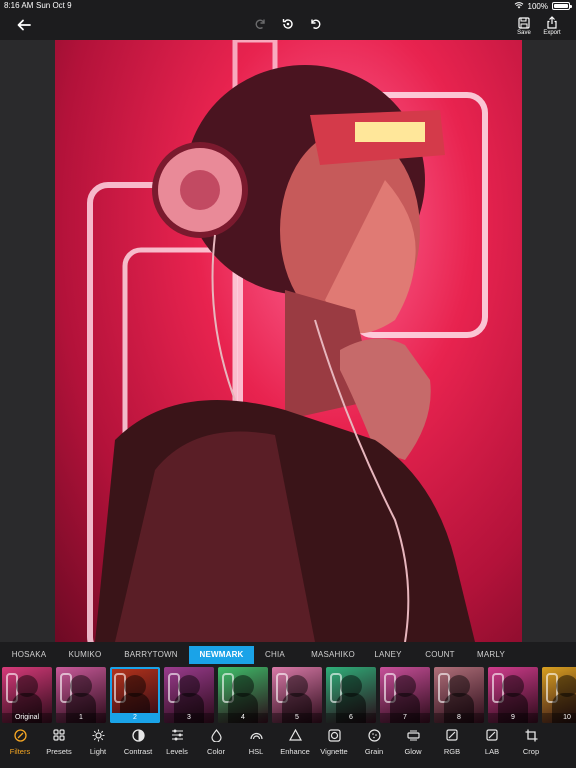 The width and height of the screenshot is (576, 768). What do you see at coordinates (452, 735) in the screenshot?
I see `rgb-icon` at bounding box center [452, 735].